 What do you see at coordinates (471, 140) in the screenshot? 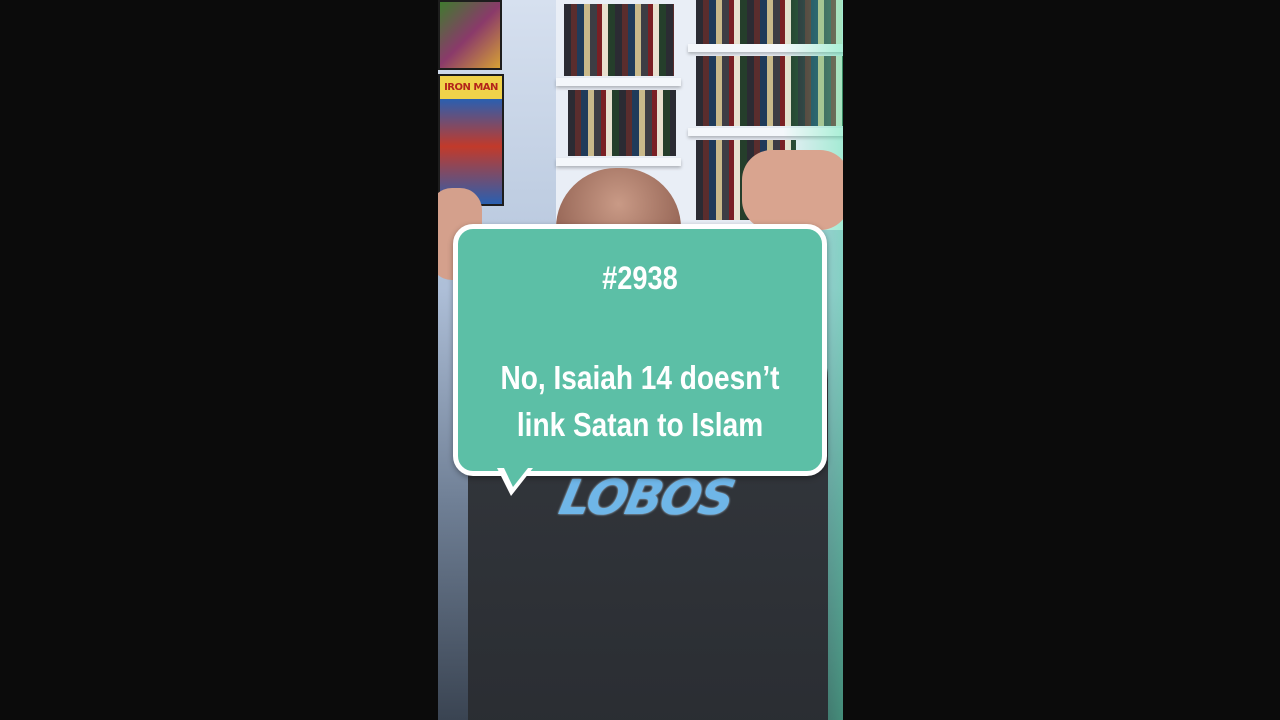
I see `iron-man-poster: IRON MAN` at bounding box center [471, 140].